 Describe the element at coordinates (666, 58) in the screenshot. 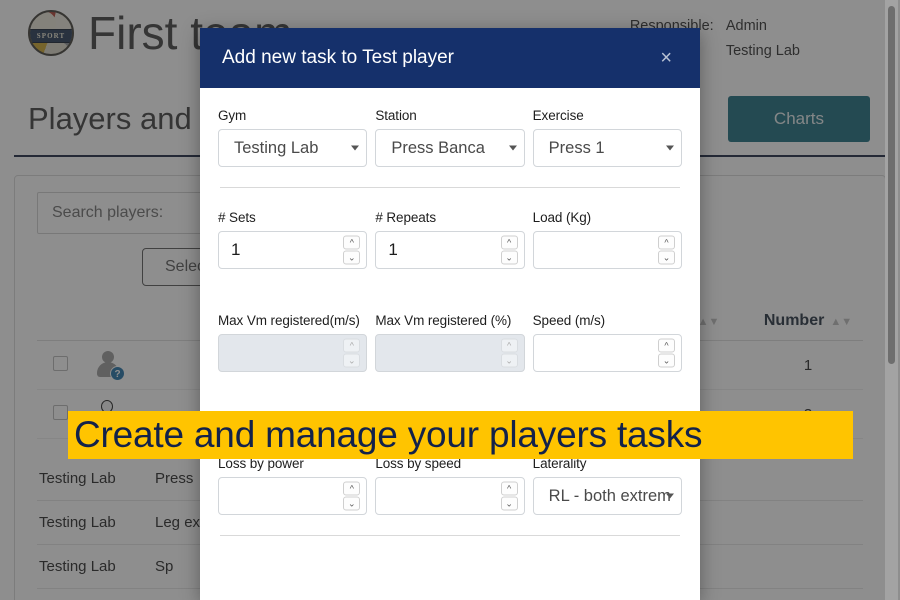

I see `close-icon: ×` at that location.